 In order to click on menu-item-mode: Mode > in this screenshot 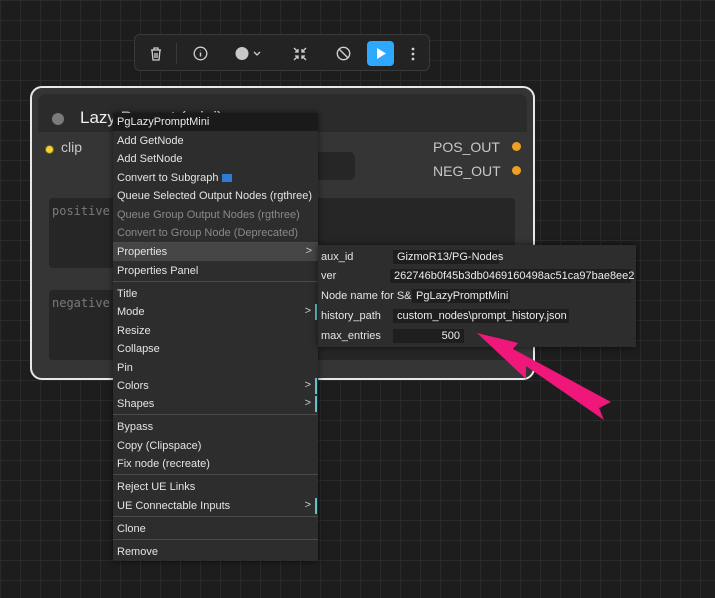, I will do `click(215, 312)`.